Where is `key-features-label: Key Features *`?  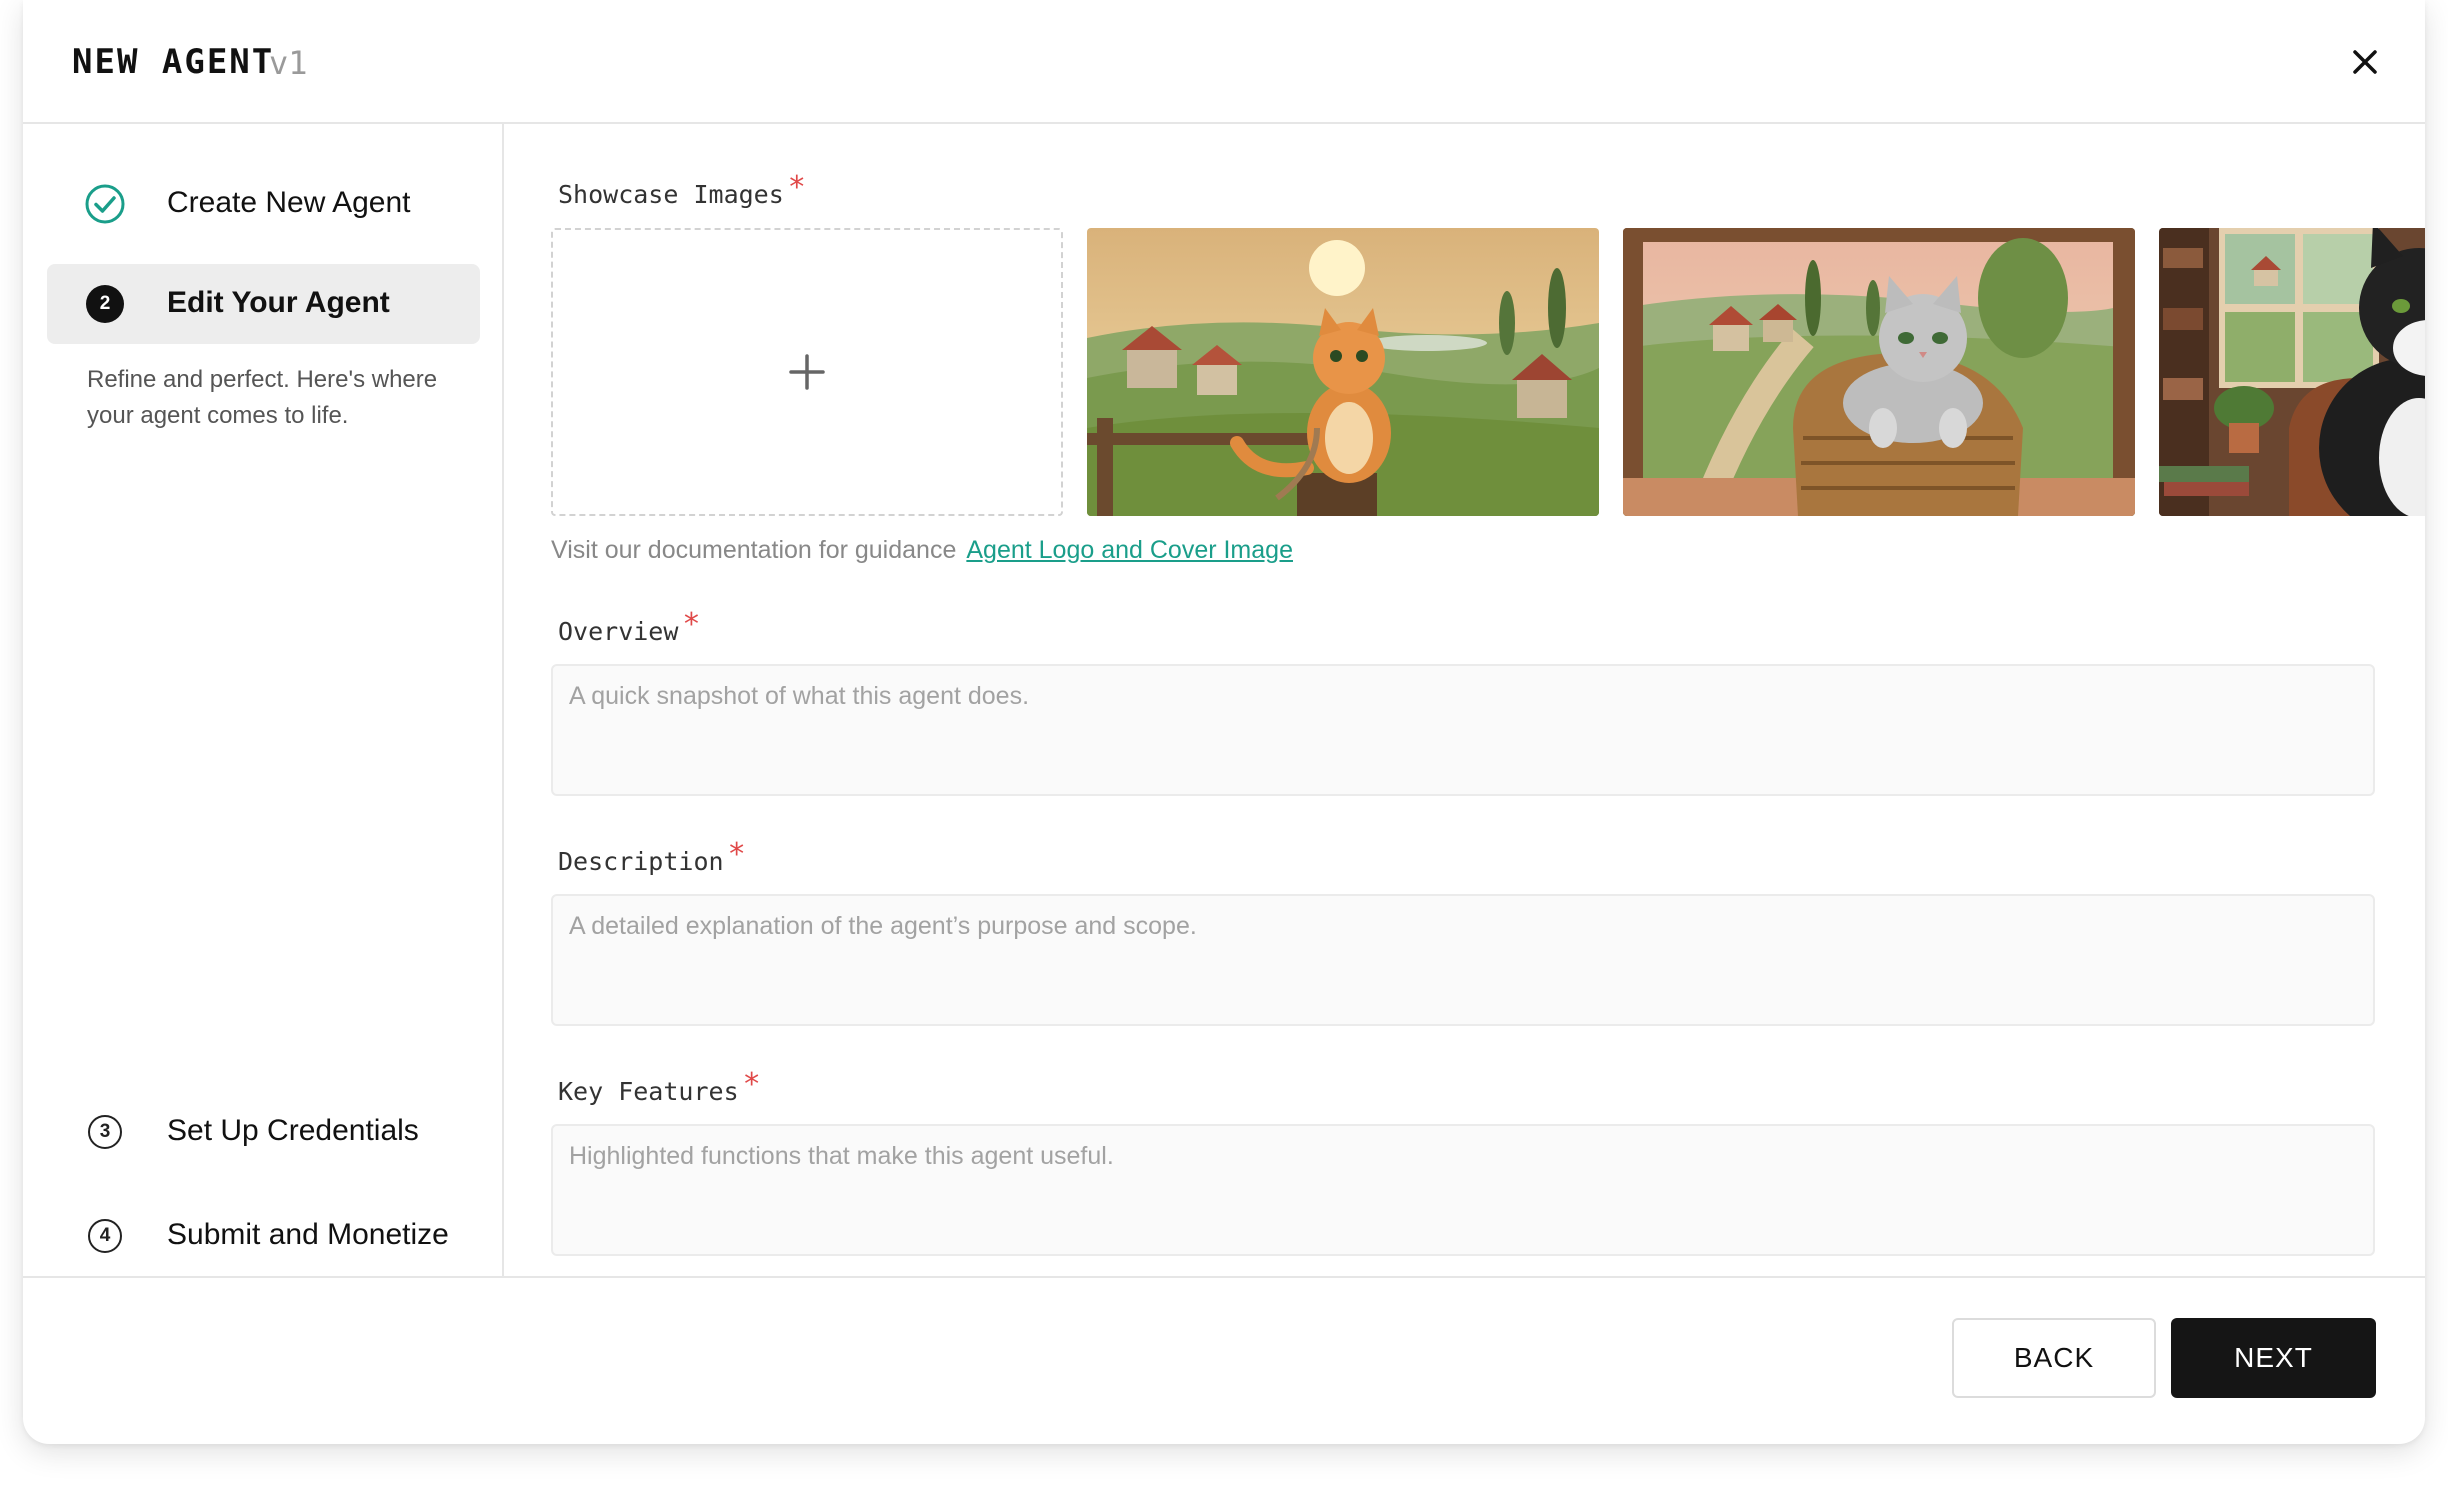 key-features-label: Key Features * is located at coordinates (659, 1086).